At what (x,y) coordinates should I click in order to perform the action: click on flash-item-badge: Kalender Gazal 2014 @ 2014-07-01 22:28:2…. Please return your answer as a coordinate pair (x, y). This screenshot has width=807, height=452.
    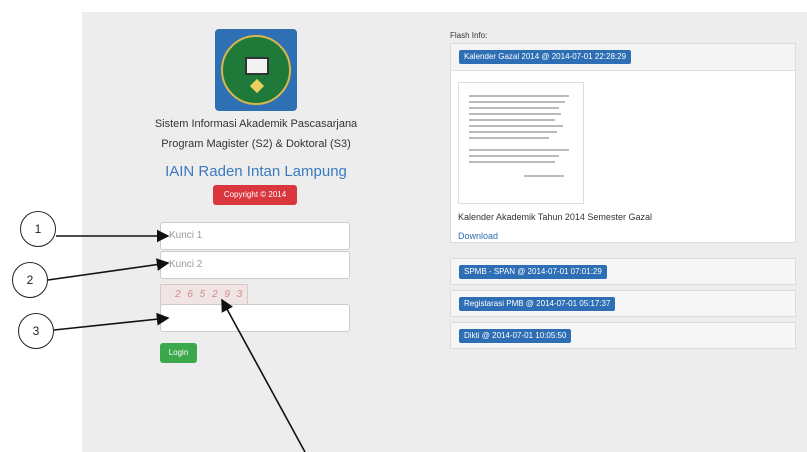
    Looking at the image, I should click on (545, 57).